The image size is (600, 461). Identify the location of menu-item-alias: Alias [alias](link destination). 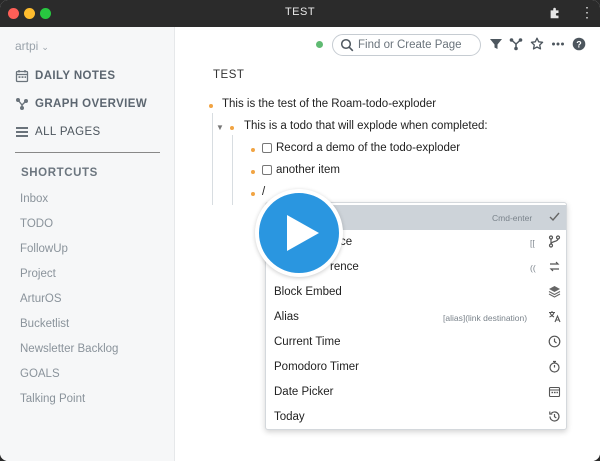
(416, 317).